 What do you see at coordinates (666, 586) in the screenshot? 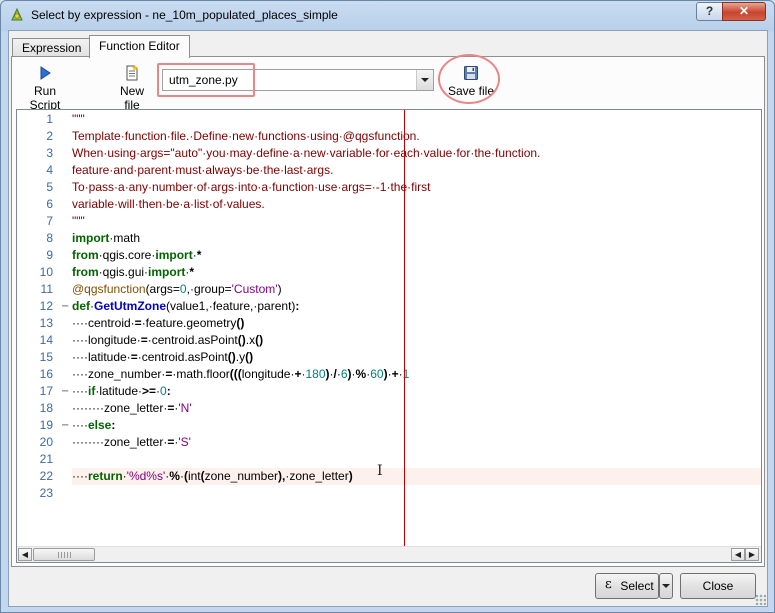
I see `select-dropdown-button` at bounding box center [666, 586].